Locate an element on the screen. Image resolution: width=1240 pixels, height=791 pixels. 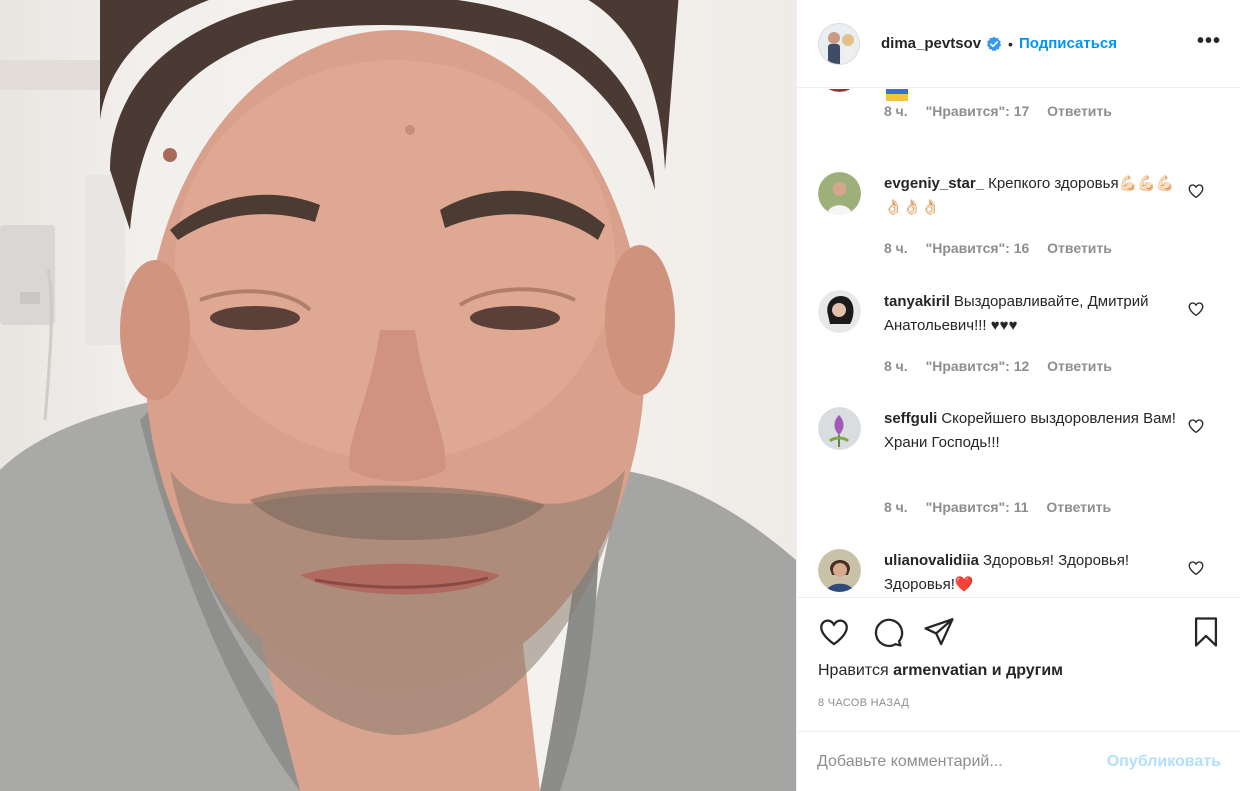
comment-likes: "Нравится": 11 is located at coordinates (977, 507).